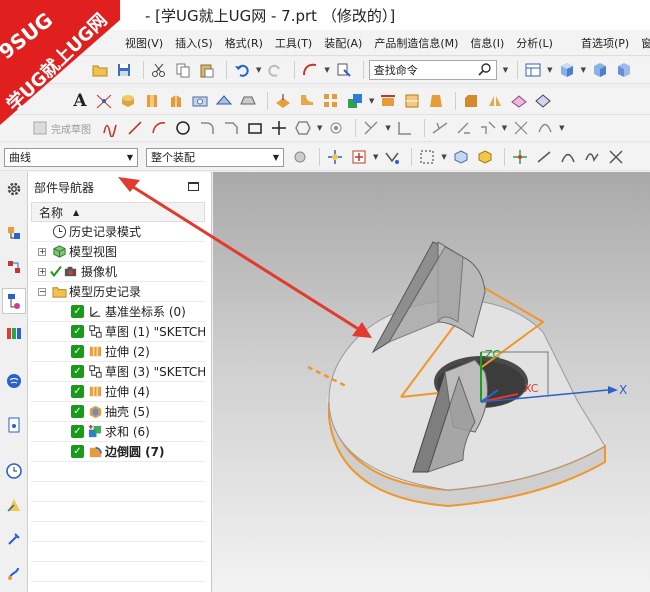 The width and height of the screenshot is (650, 592). Describe the element at coordinates (60, 62) in the screenshot. I see `site-watermark-logo: 9SUG 学UG就上UG网` at that location.